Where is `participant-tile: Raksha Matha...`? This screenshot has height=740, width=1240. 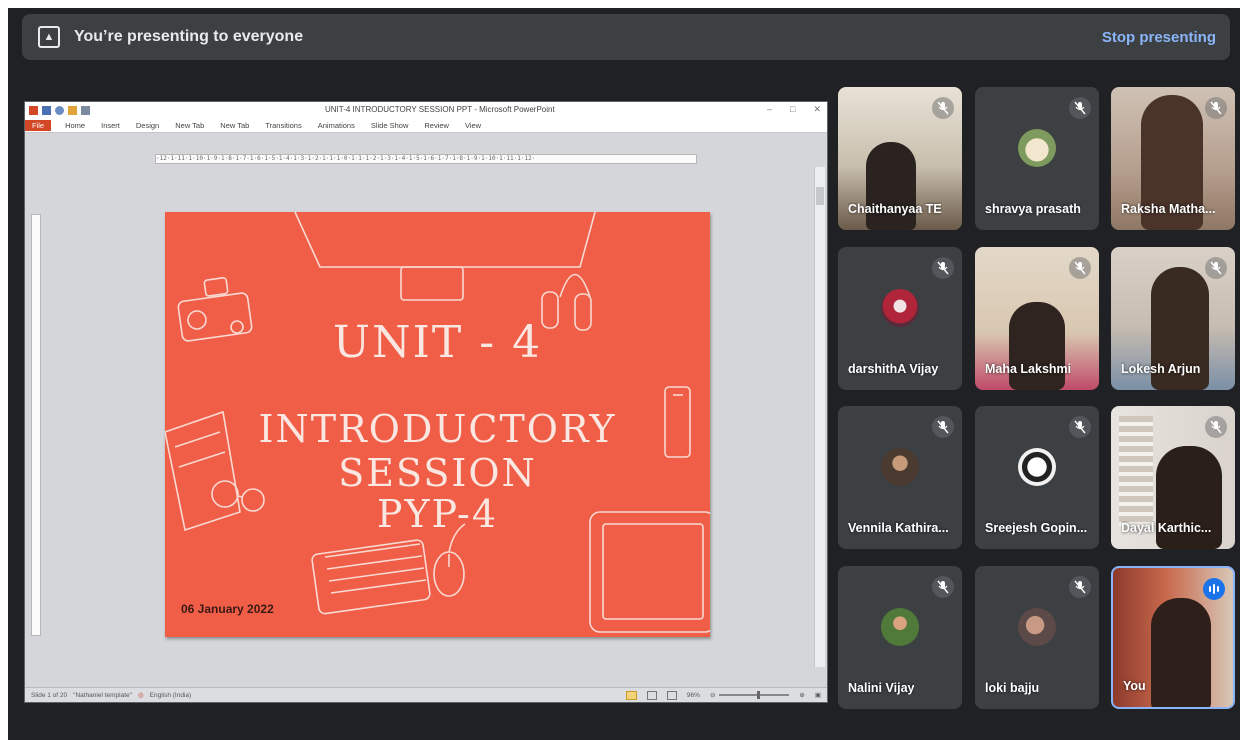
participant-tile: Raksha Matha... is located at coordinates (1173, 158).